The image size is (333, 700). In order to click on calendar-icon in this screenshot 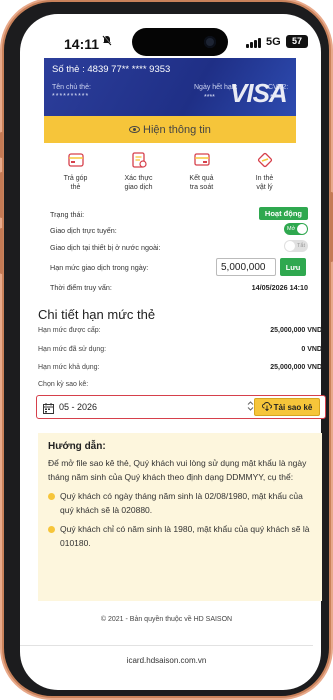, I will do `click(48, 410)`.